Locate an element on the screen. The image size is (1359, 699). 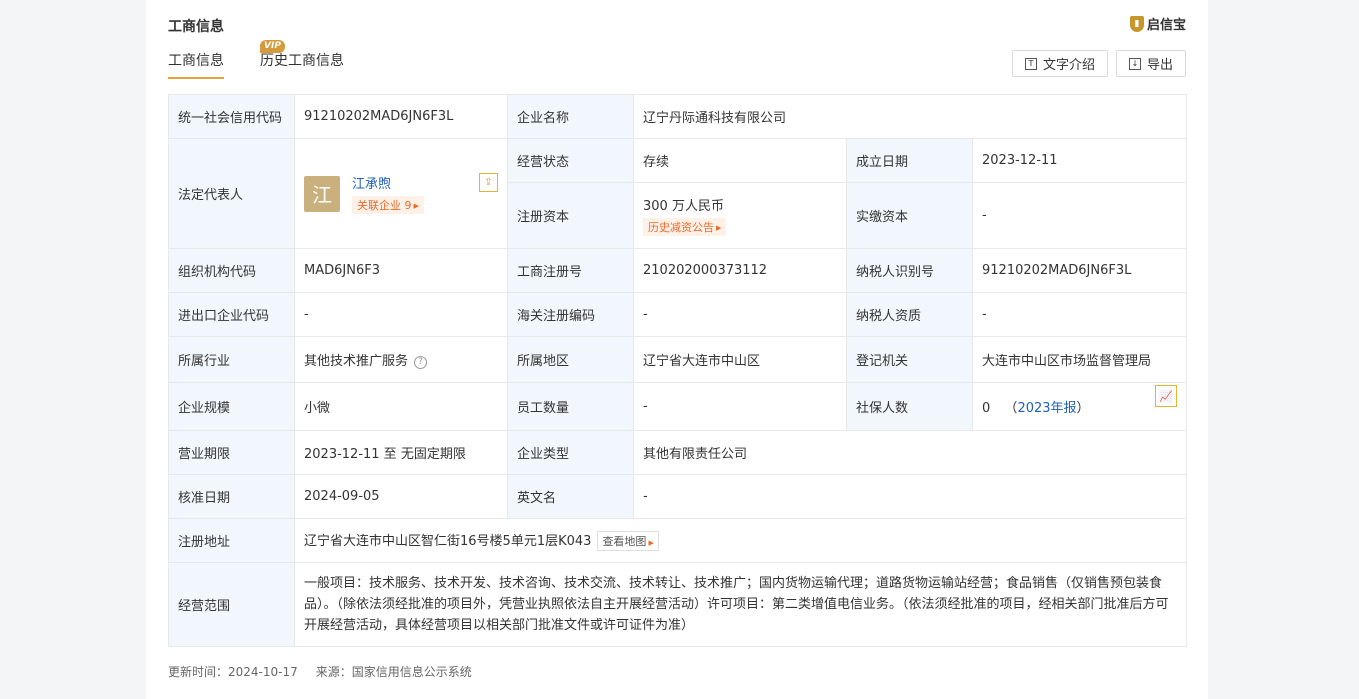
status-value: 存续 is located at coordinates (740, 160).